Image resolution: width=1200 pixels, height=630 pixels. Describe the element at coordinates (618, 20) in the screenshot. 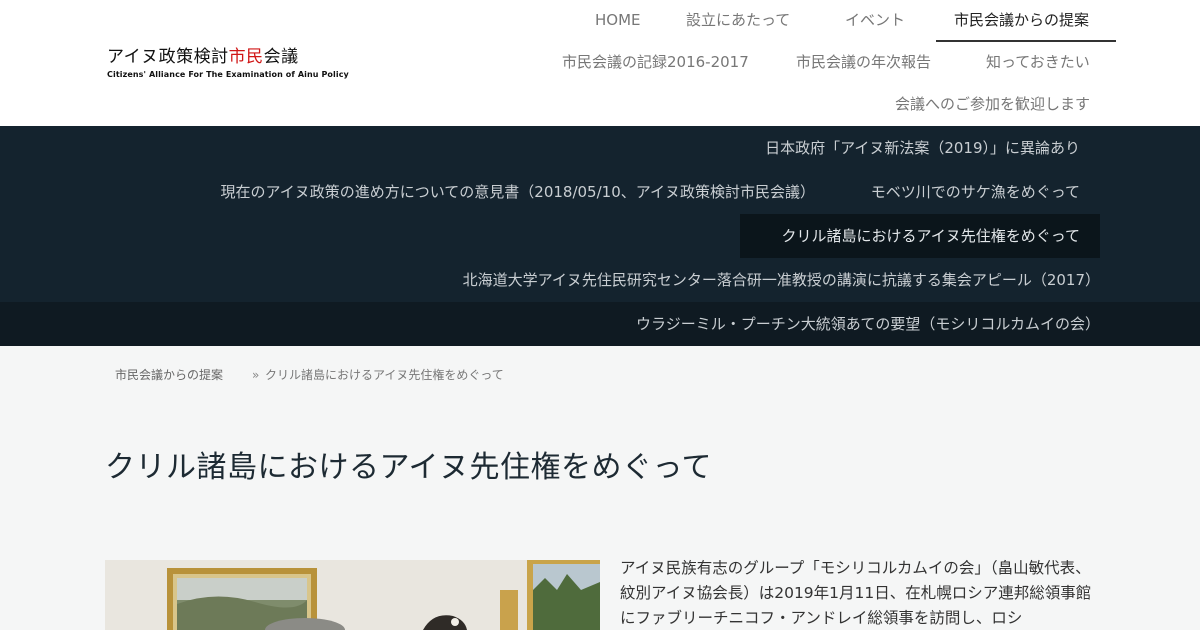

I see `nav-home: HOME` at that location.